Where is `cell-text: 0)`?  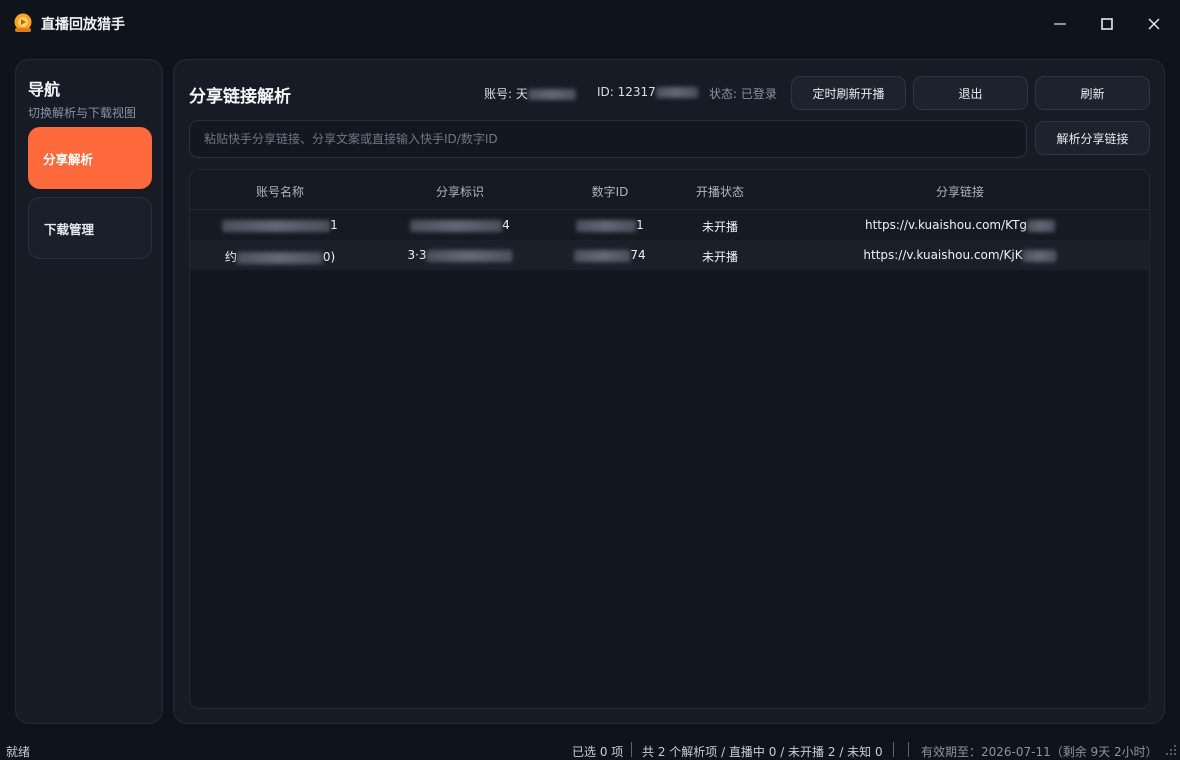 cell-text: 0) is located at coordinates (329, 257).